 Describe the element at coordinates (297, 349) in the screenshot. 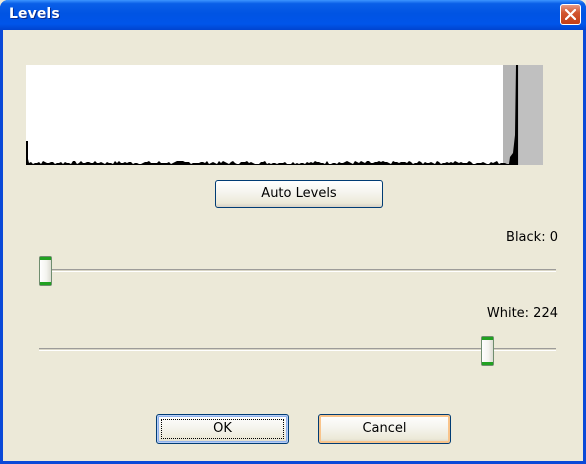

I see `white-slider-track` at that location.